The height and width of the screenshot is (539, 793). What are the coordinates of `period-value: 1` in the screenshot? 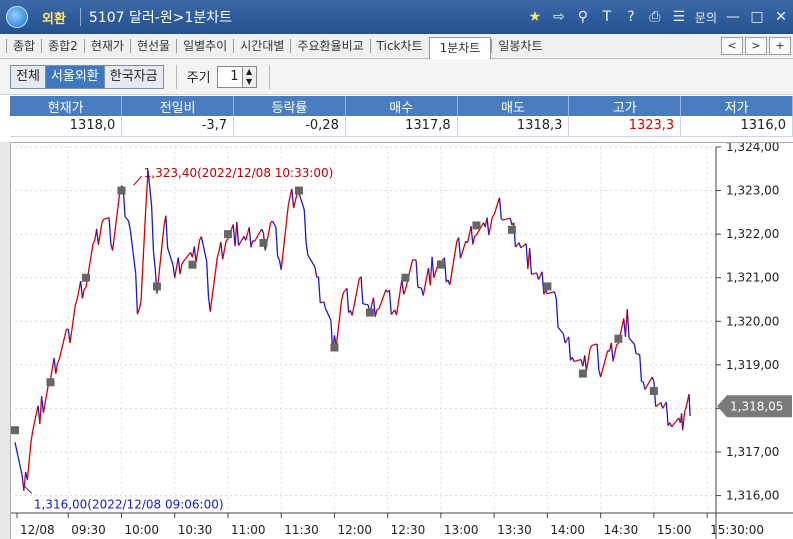 It's located at (230, 77).